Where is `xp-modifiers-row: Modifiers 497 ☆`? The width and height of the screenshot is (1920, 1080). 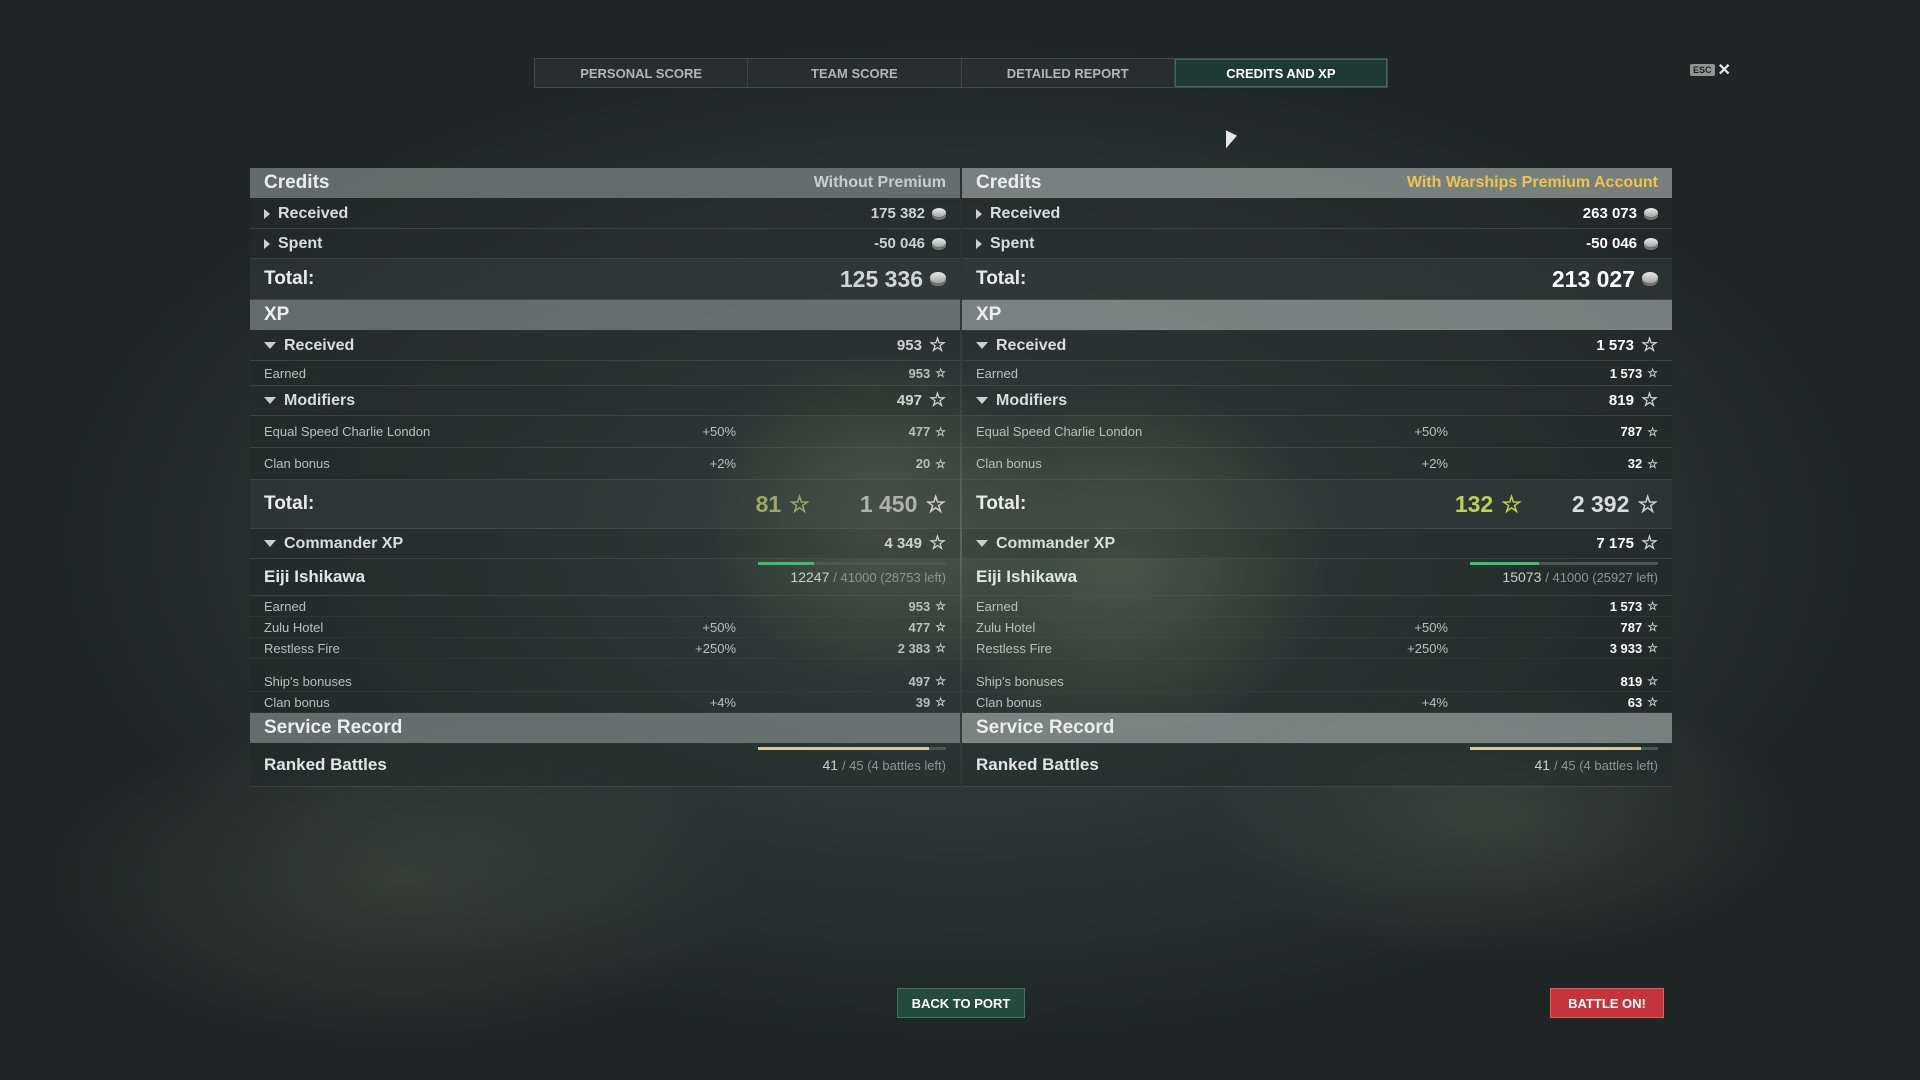
xp-modifiers-row: Modifiers 497 ☆ is located at coordinates (605, 401).